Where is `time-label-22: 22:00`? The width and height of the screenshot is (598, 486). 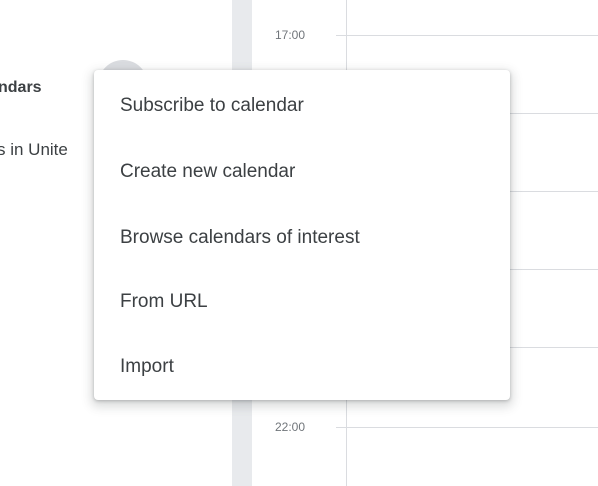
time-label-22: 22:00 is located at coordinates (290, 427).